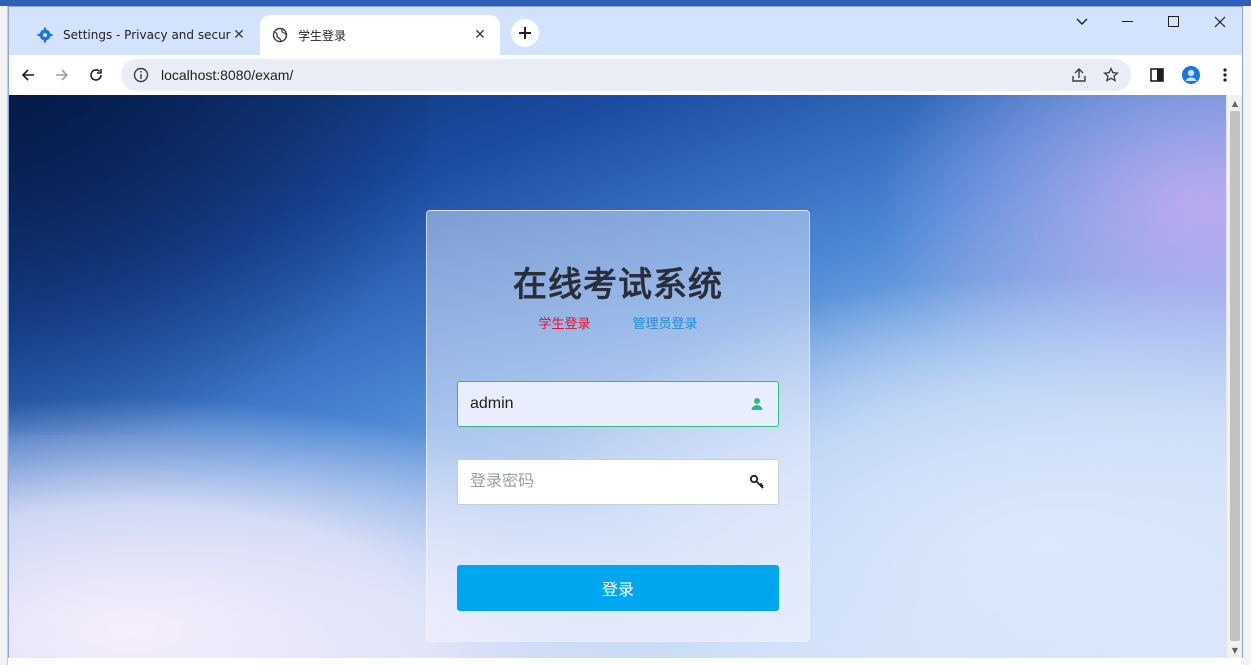 The width and height of the screenshot is (1251, 665). I want to click on info-icon, so click(141, 75).